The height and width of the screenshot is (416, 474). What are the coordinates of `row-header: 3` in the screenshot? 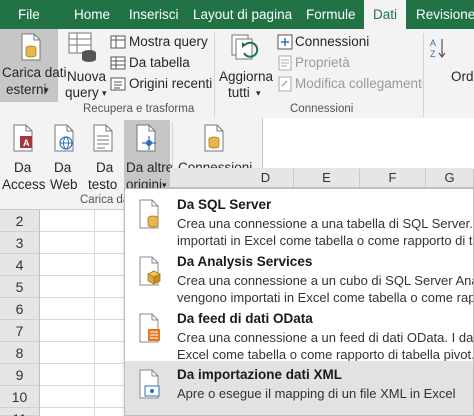 It's located at (20, 243).